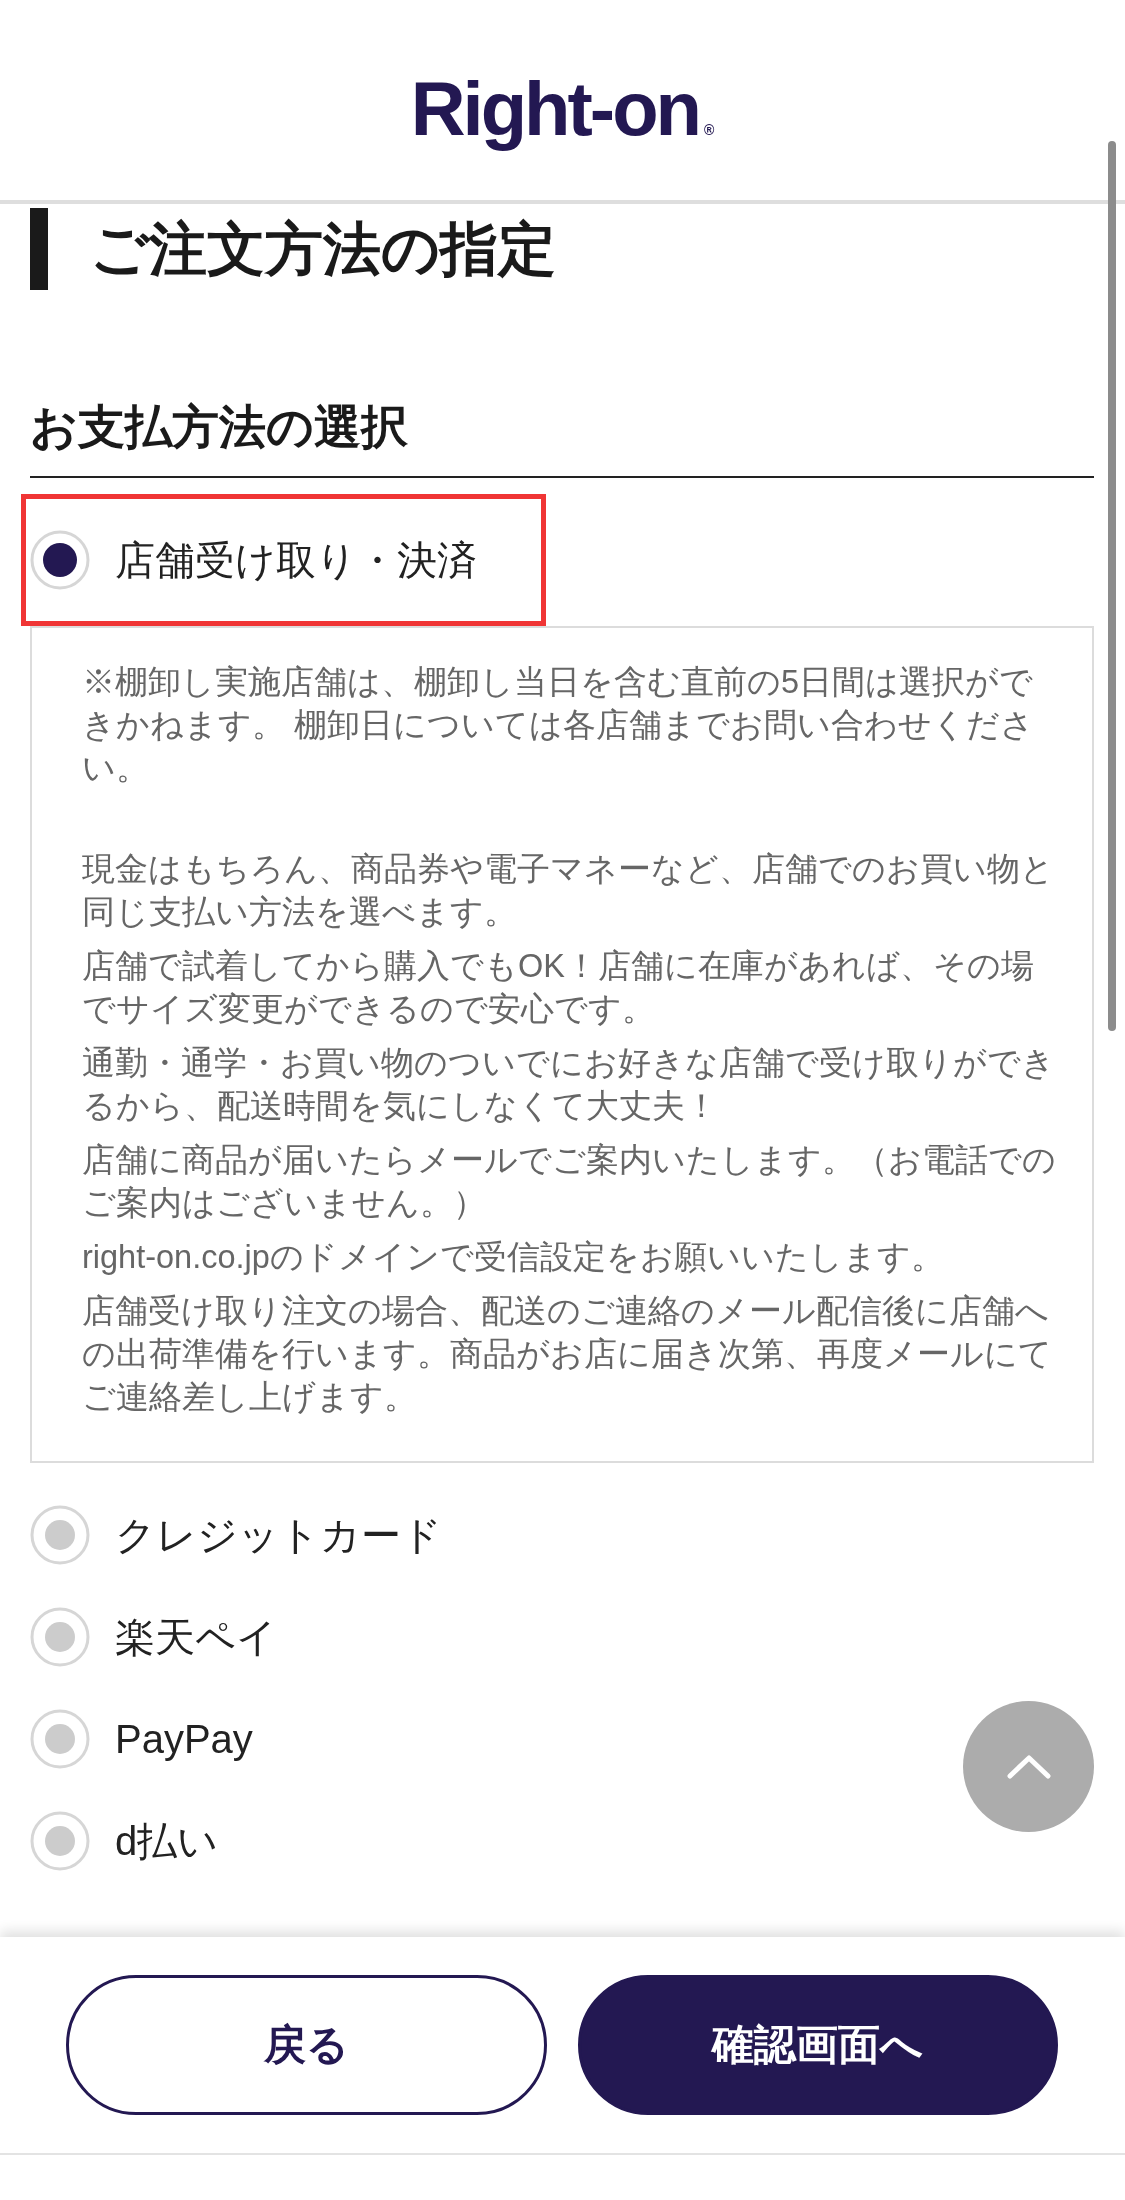 This screenshot has height=2200, width=1125. Describe the element at coordinates (306, 2045) in the screenshot. I see `back-button: 戻る` at that location.